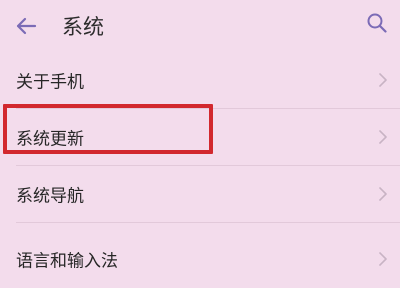 This screenshot has height=288, width=400. I want to click on back-button, so click(26, 26).